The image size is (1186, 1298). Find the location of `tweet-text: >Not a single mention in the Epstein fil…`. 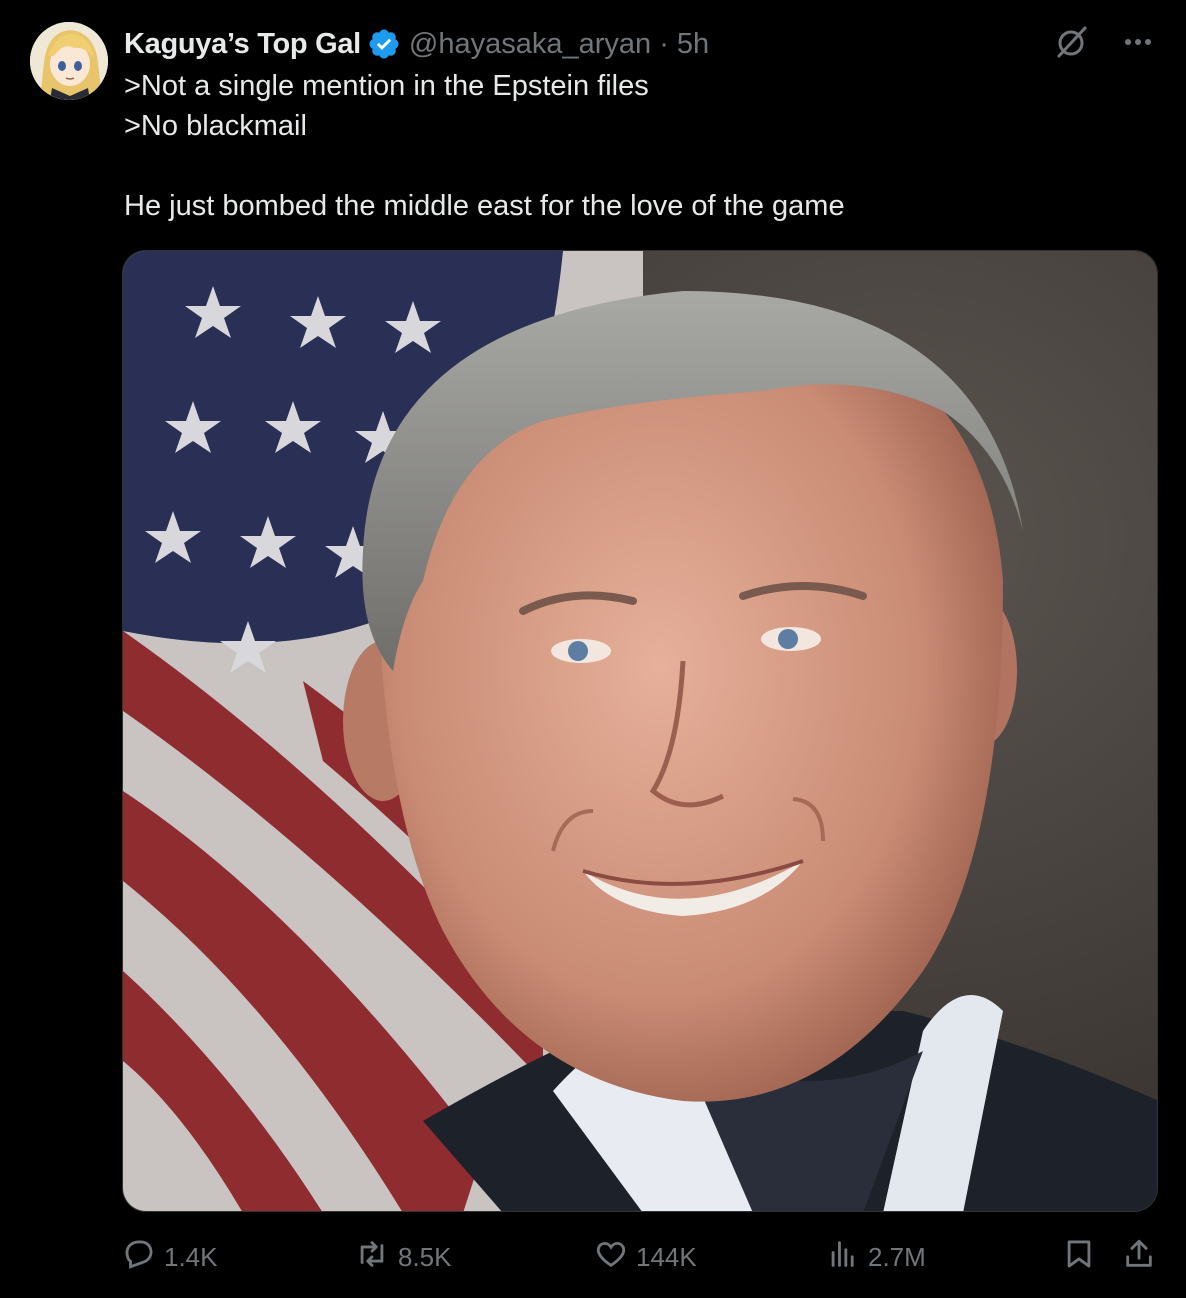

tweet-text: >Not a single mention in the Epstein fil… is located at coordinates (624, 146).